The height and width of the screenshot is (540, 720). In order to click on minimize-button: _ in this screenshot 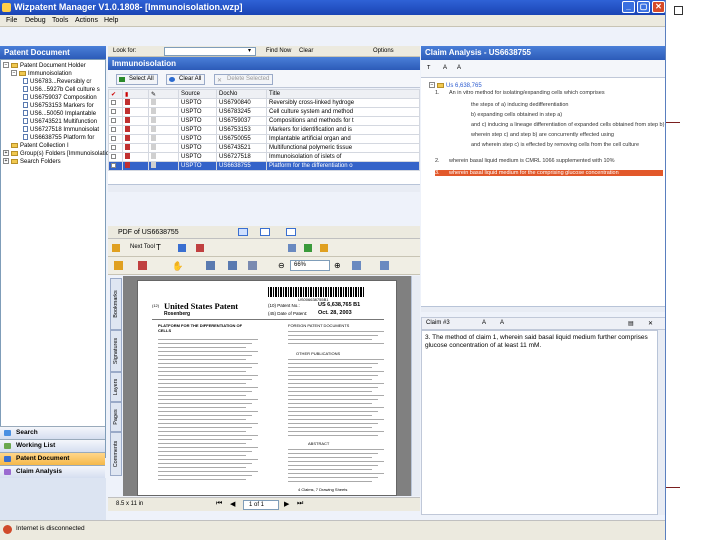, I will do `click(628, 7)`.